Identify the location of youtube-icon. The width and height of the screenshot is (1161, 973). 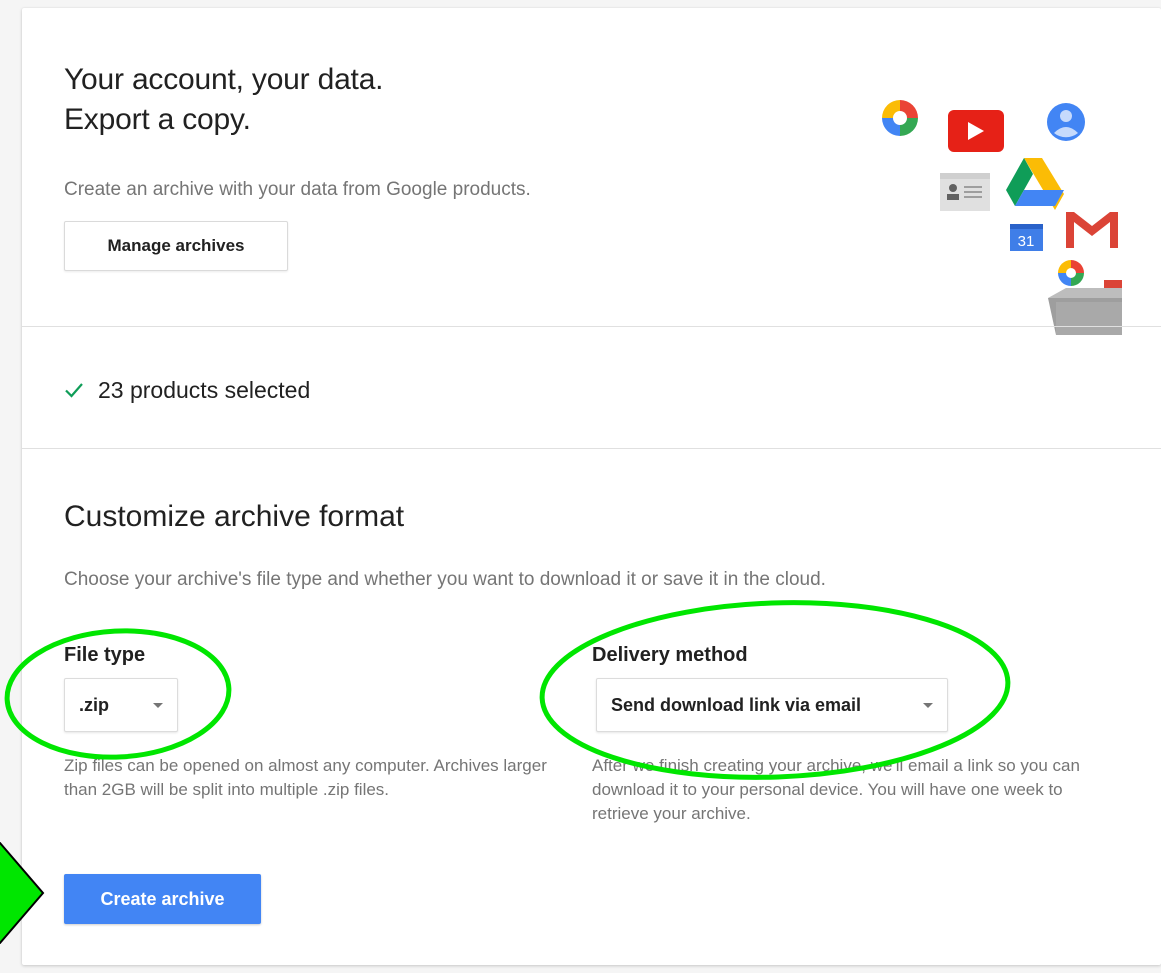
(976, 131).